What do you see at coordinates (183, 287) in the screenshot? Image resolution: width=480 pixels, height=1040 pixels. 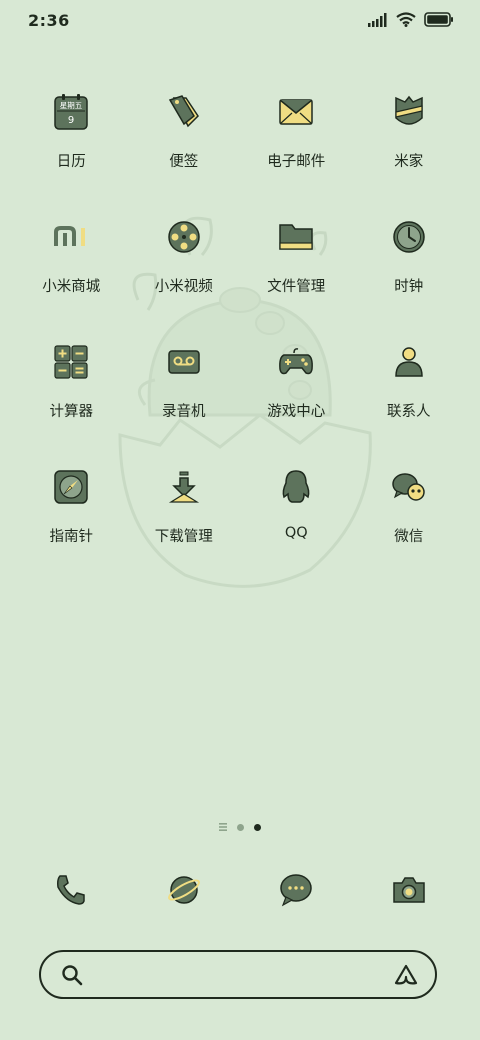 I see `app-label: 小米视频` at bounding box center [183, 287].